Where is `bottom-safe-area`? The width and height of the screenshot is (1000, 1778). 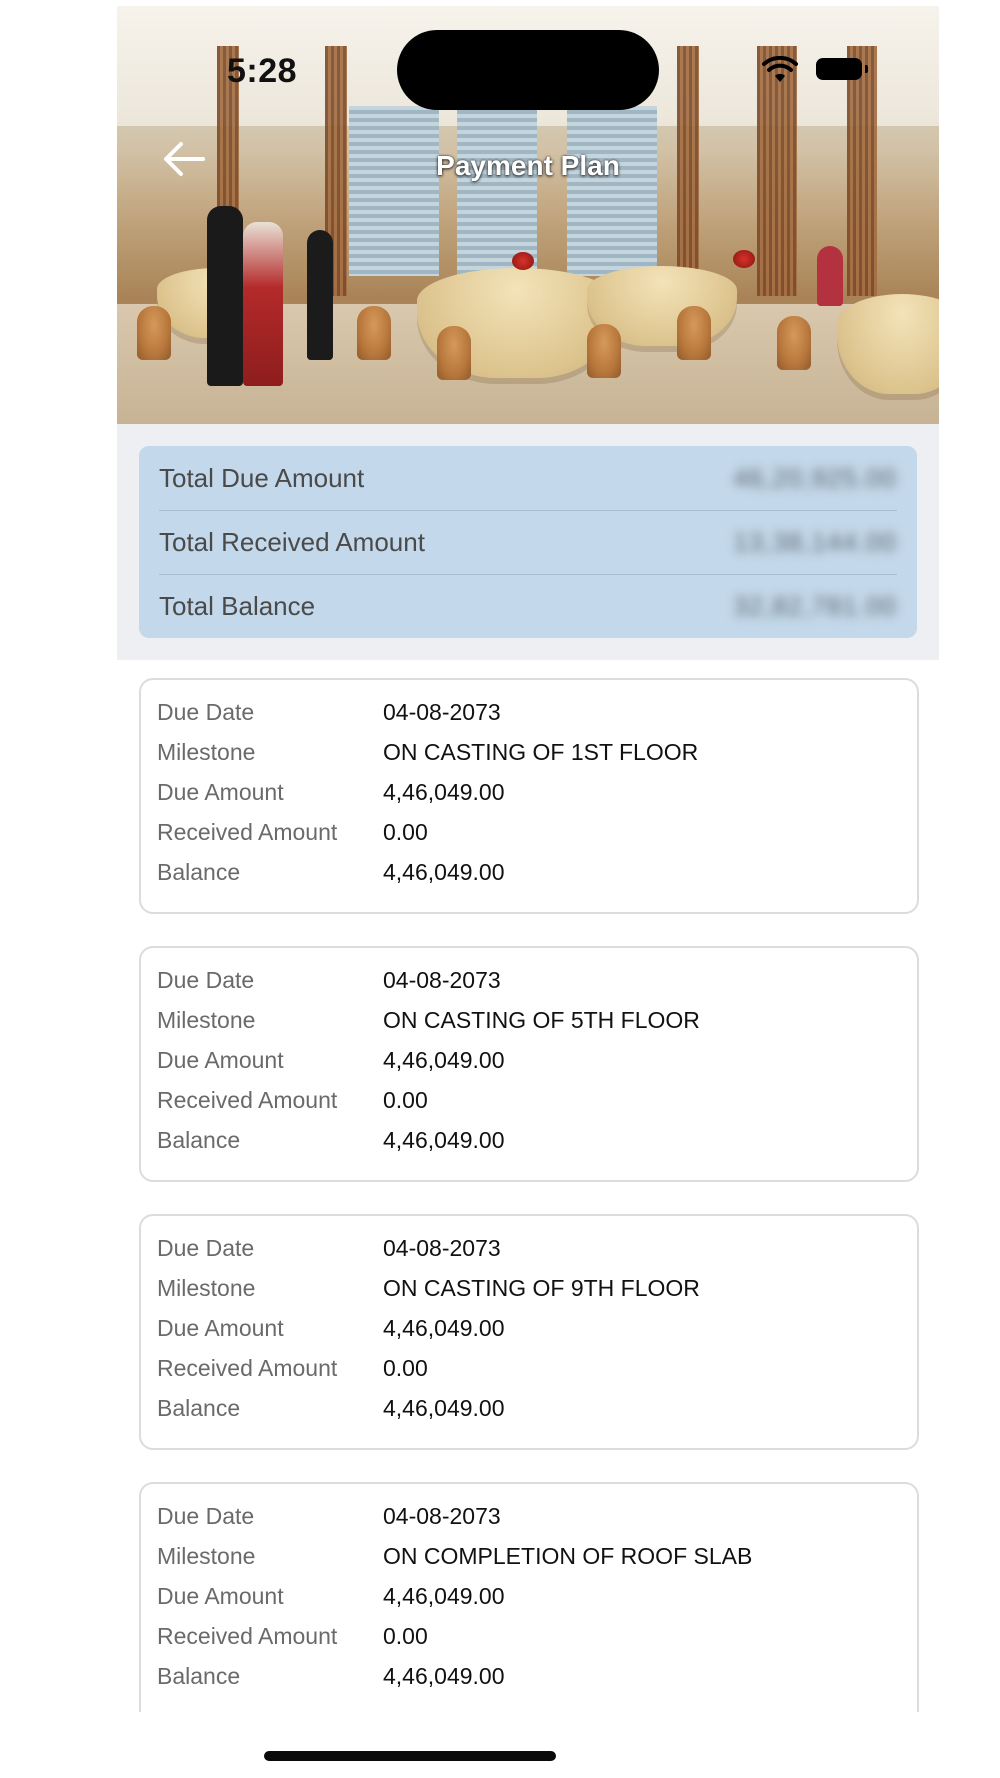
bottom-safe-area is located at coordinates (528, 1745).